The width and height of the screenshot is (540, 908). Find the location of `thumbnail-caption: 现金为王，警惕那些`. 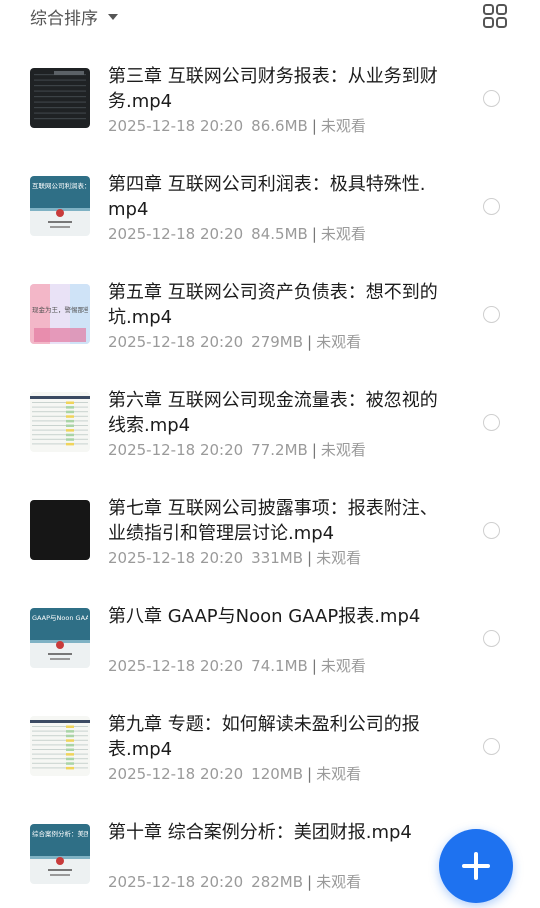

thumbnail-caption: 现金为王，警惕那些 is located at coordinates (60, 310).